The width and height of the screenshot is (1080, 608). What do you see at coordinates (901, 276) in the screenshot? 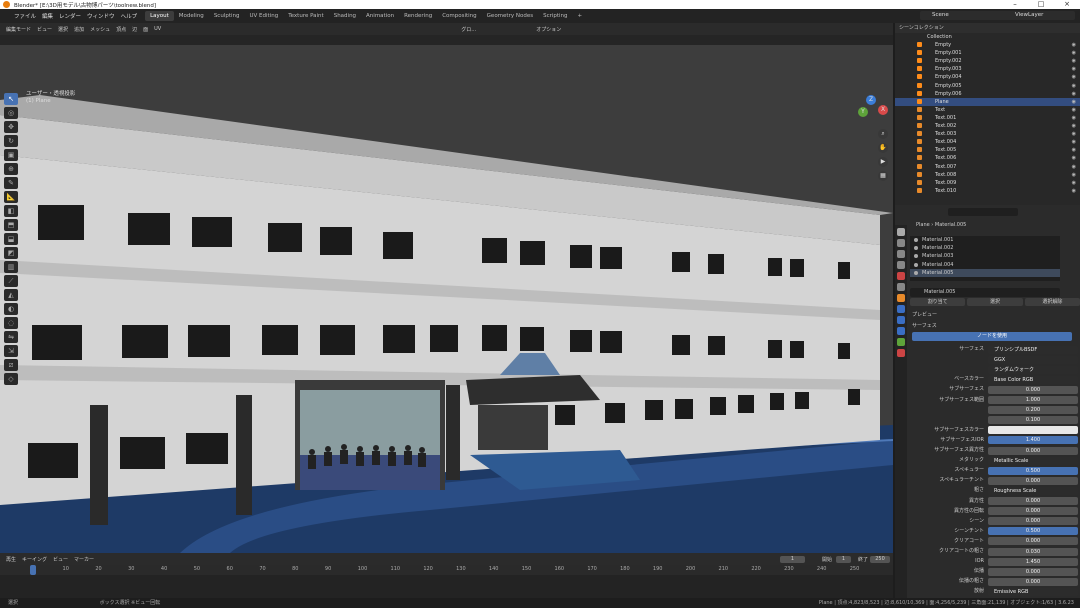
I see `scene-tab-icon` at bounding box center [901, 276].